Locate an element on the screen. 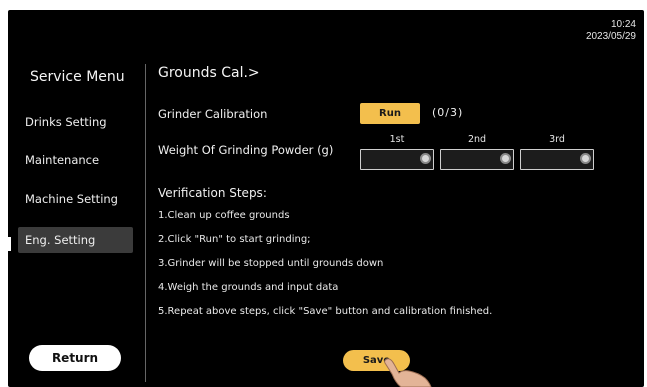 Image resolution: width=647 pixels, height=387 pixels. active-indicator is located at coordinates (9, 244).